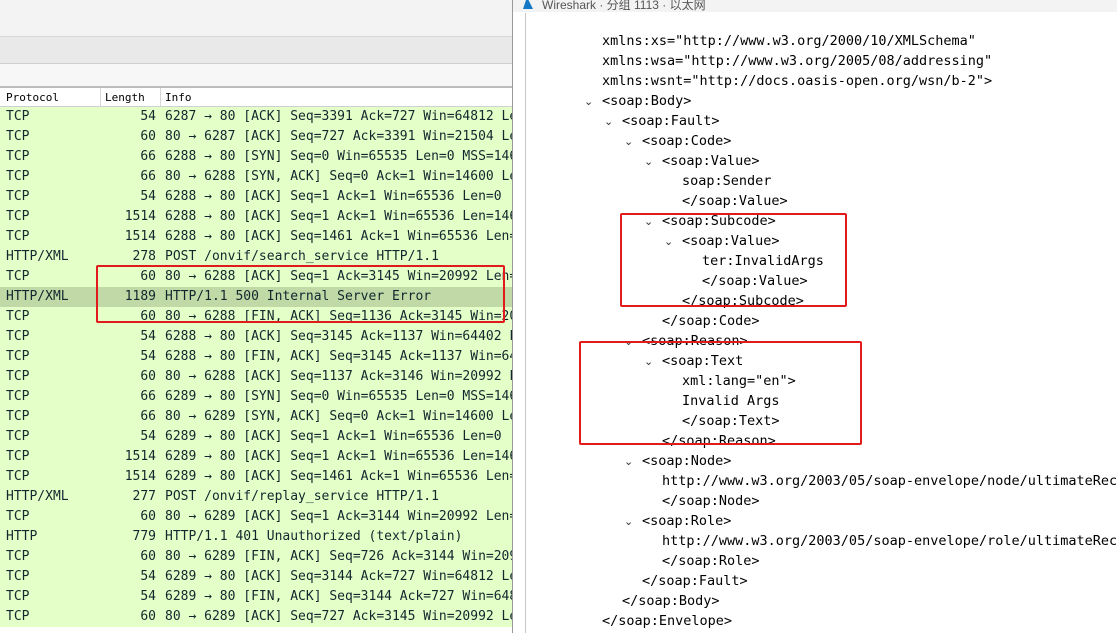 The image size is (1117, 633). What do you see at coordinates (821, 363) in the screenshot?
I see `tree-node: ⌄ <soap:Text` at bounding box center [821, 363].